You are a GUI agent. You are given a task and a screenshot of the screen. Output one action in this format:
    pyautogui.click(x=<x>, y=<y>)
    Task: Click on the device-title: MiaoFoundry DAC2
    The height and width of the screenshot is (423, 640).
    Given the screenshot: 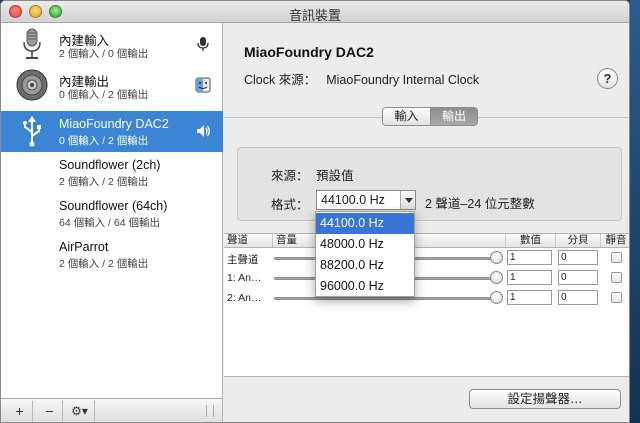 What is the action you would take?
    pyautogui.click(x=309, y=52)
    